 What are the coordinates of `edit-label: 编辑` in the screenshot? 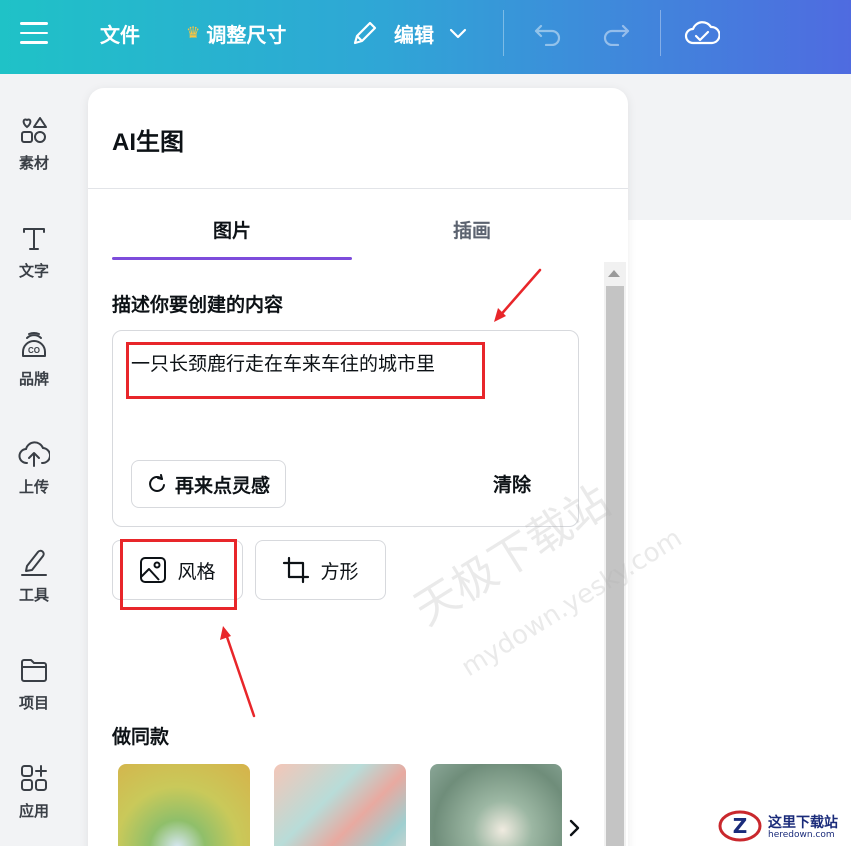 It's located at (414, 35).